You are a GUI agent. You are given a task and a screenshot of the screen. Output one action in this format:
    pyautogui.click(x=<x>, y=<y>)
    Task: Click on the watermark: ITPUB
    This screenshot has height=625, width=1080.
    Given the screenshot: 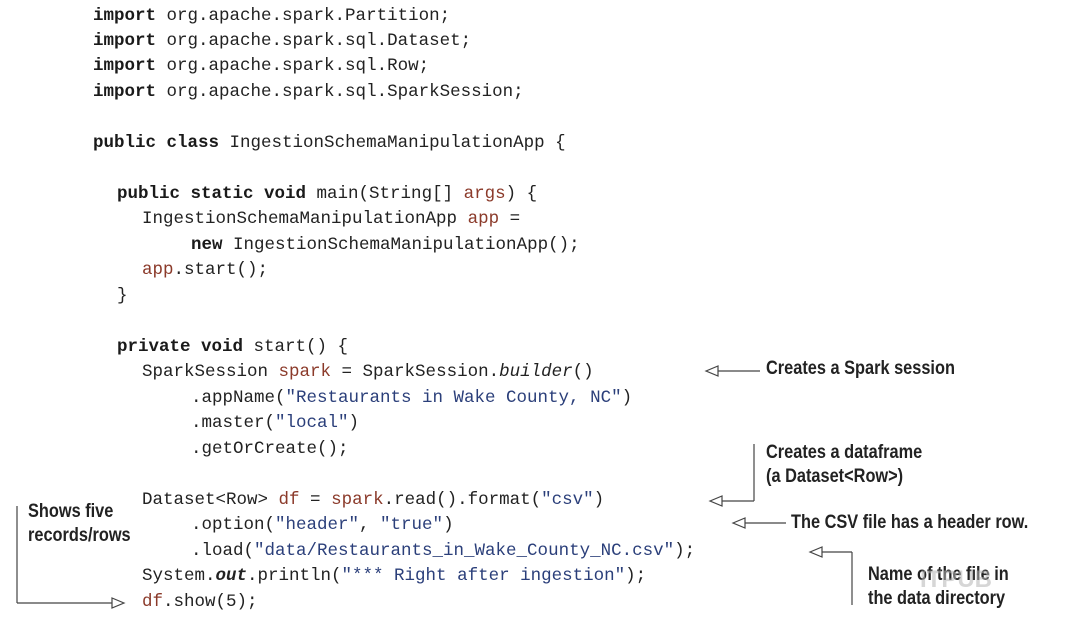 What is the action you would take?
    pyautogui.click(x=956, y=579)
    